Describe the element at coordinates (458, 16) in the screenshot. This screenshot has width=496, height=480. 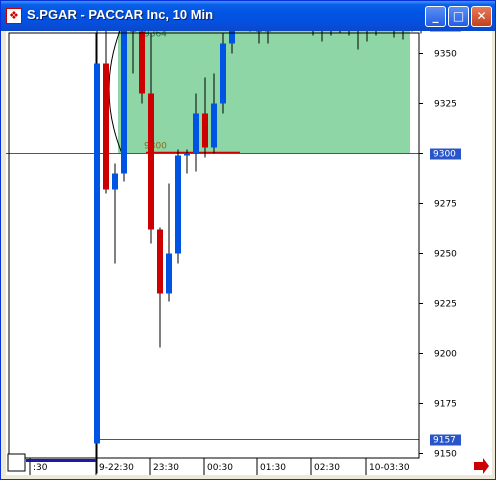
I see `maximize-button: □` at that location.